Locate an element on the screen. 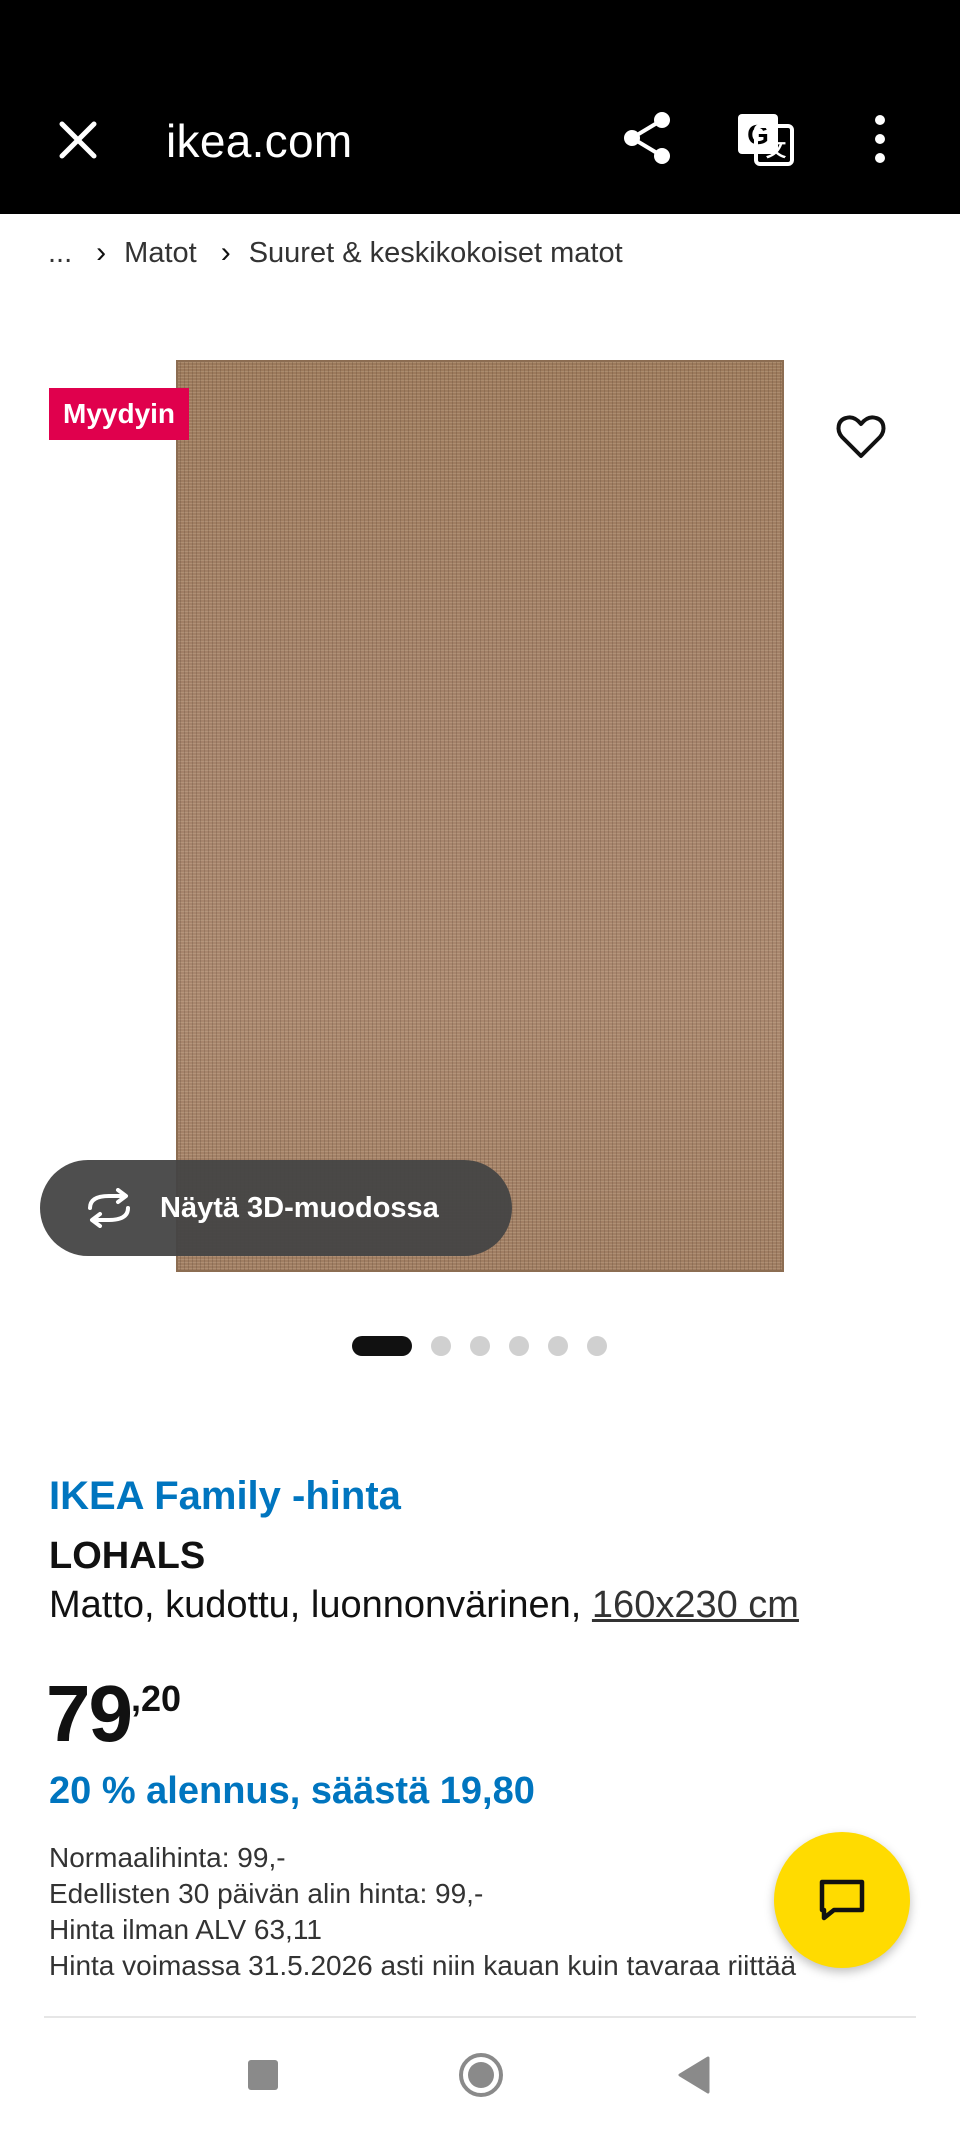 The width and height of the screenshot is (960, 2133). pagination-dot-active is located at coordinates (382, 1346).